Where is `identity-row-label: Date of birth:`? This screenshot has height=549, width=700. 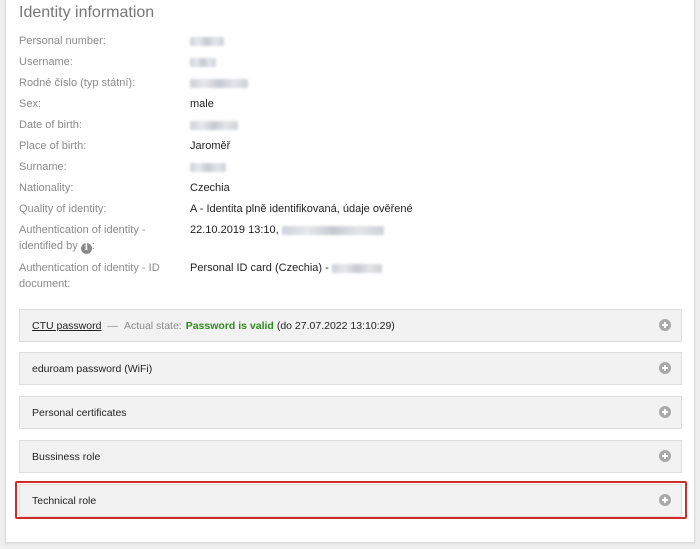
identity-row-label: Date of birth: is located at coordinates (50, 125).